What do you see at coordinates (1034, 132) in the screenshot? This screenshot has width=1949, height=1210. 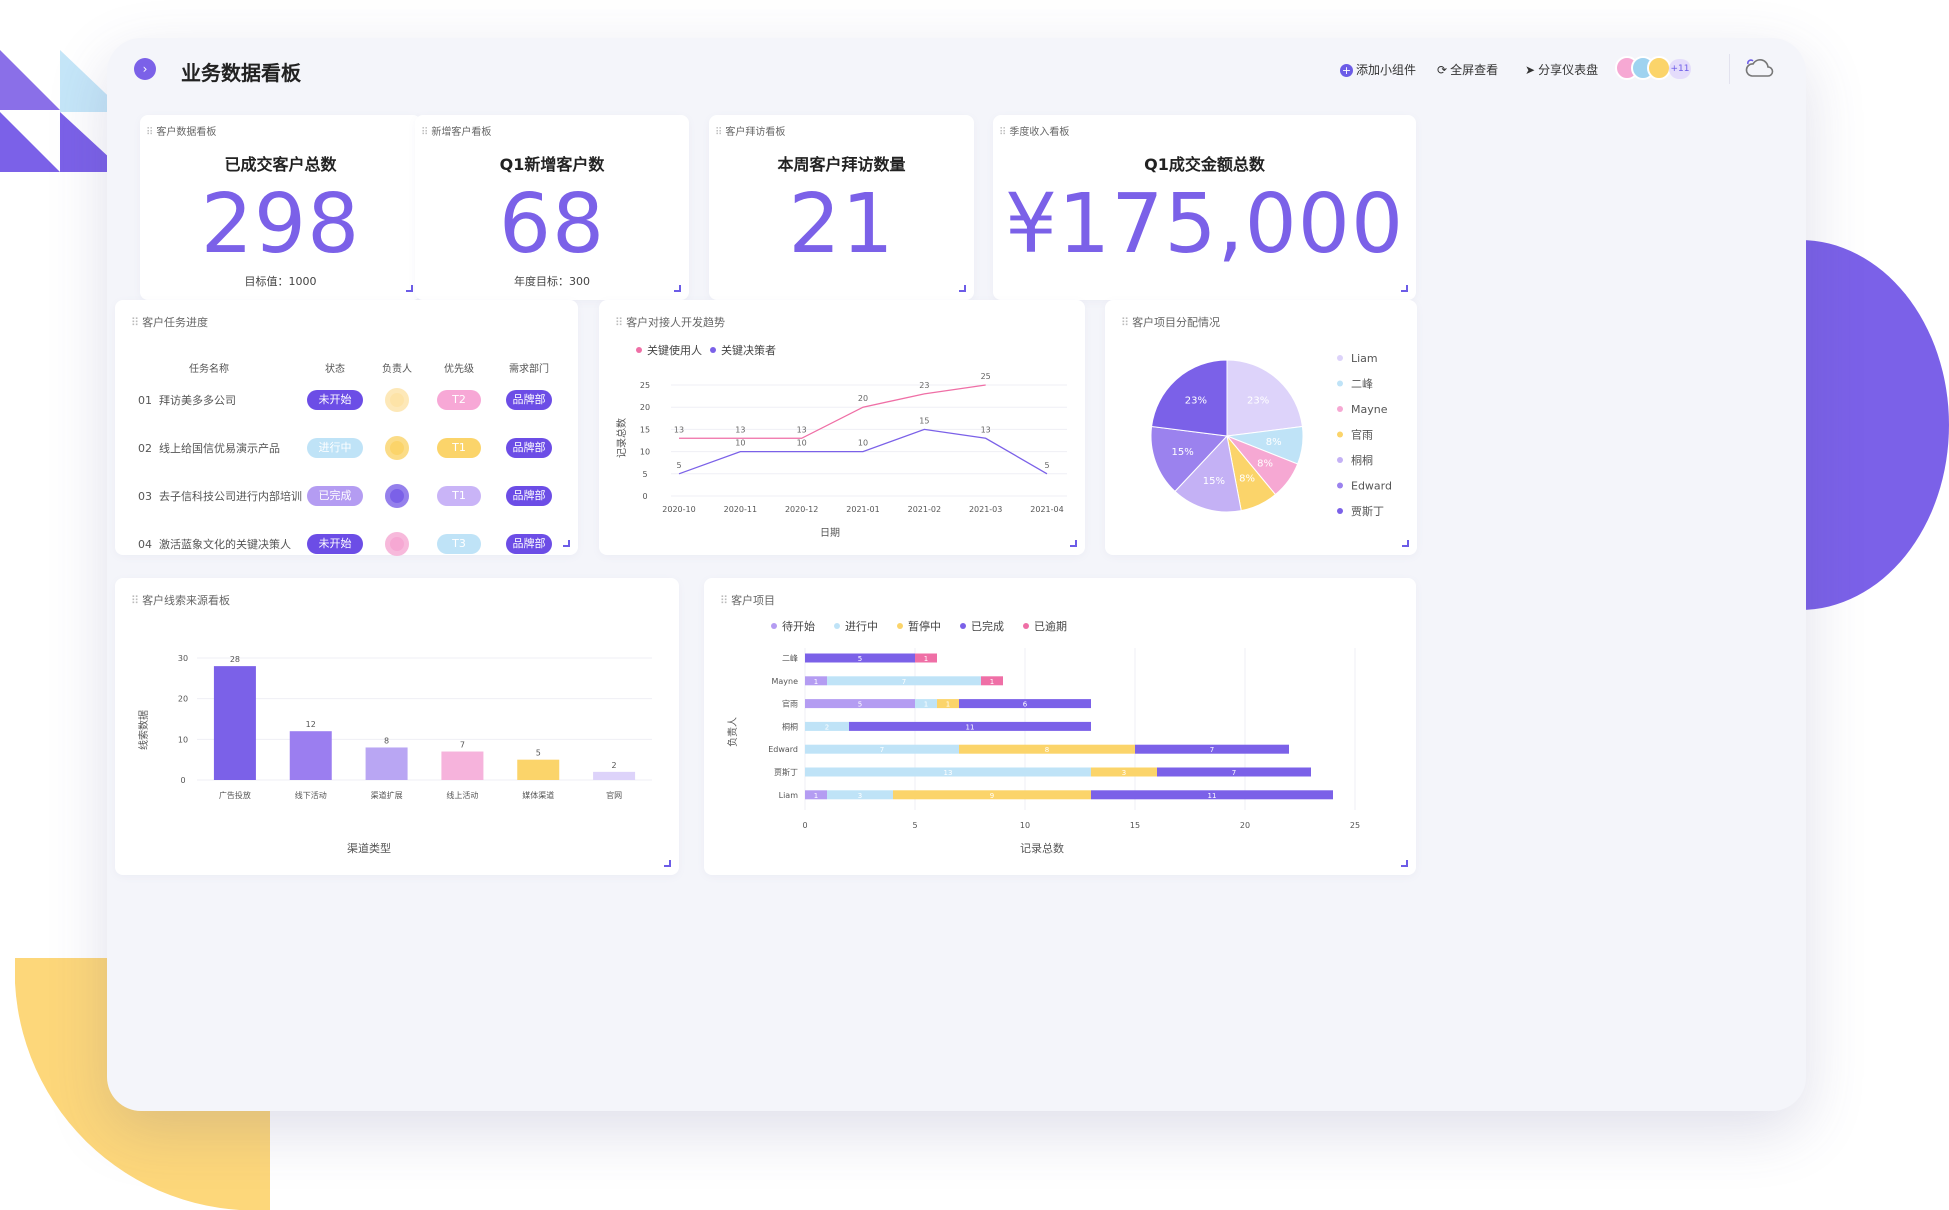 I see `card-title: ⠿ 季度收入看板` at bounding box center [1034, 132].